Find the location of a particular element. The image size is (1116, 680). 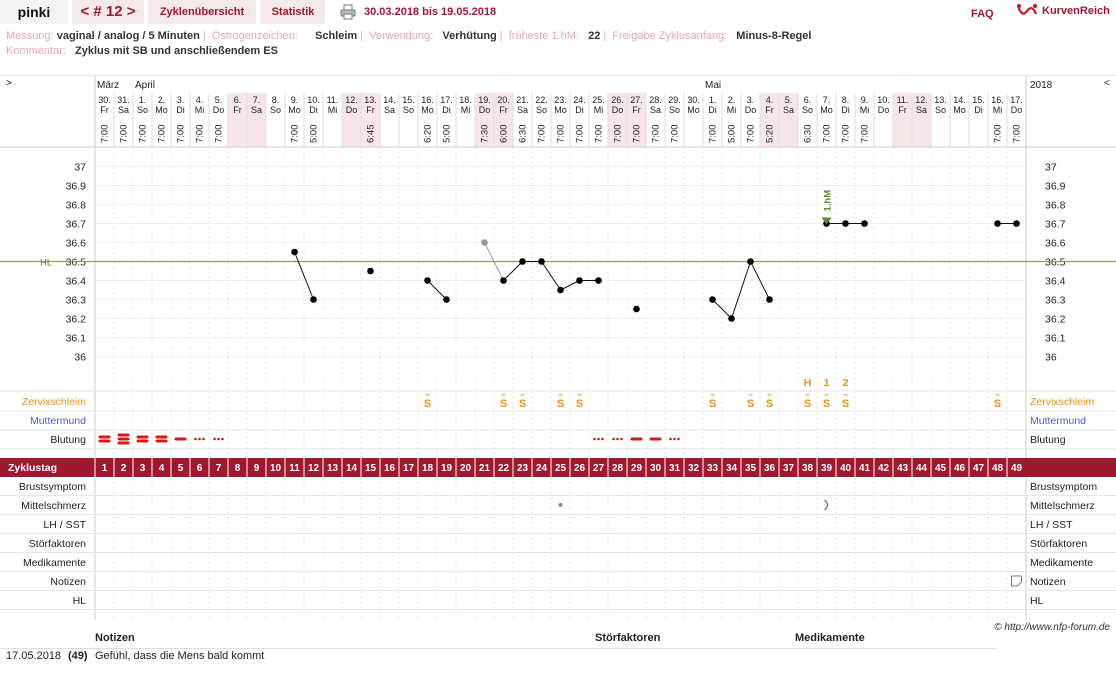

ytick-left: 36 is located at coordinates (80, 358).